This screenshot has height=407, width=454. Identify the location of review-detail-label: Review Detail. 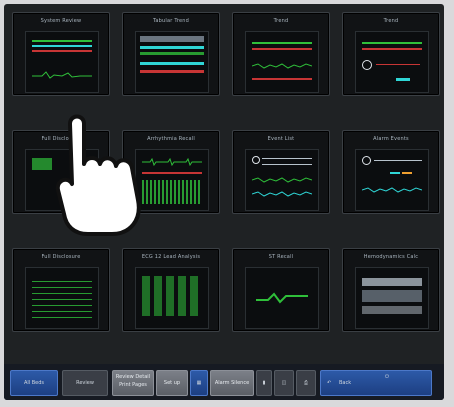
(133, 377).